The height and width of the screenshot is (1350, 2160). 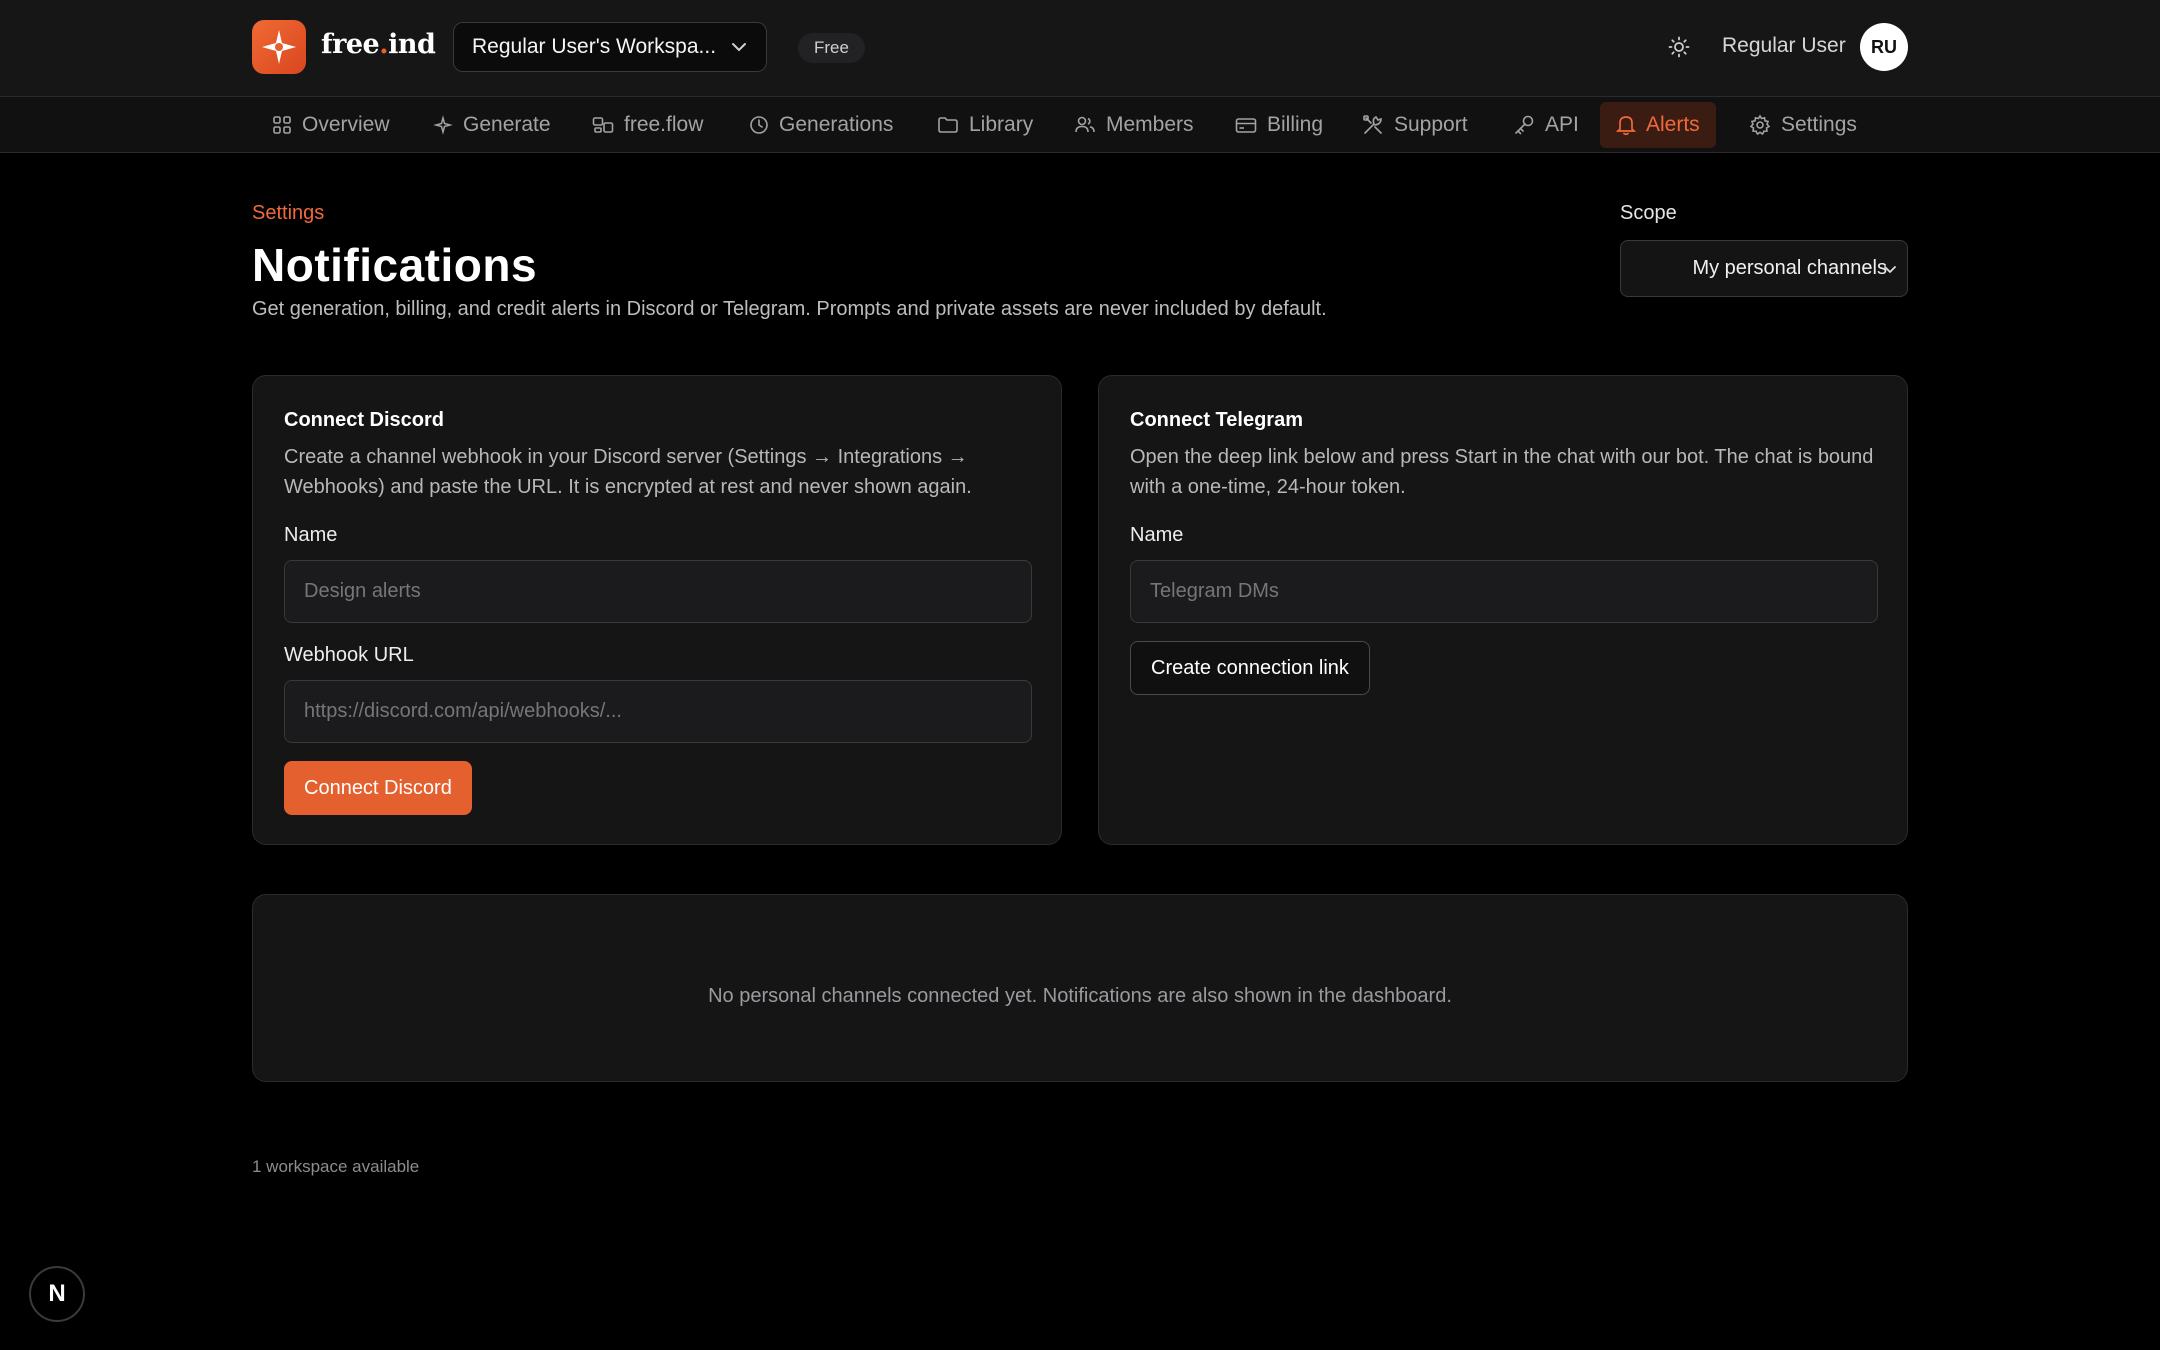 I want to click on discord-name-input, so click(x=658, y=591).